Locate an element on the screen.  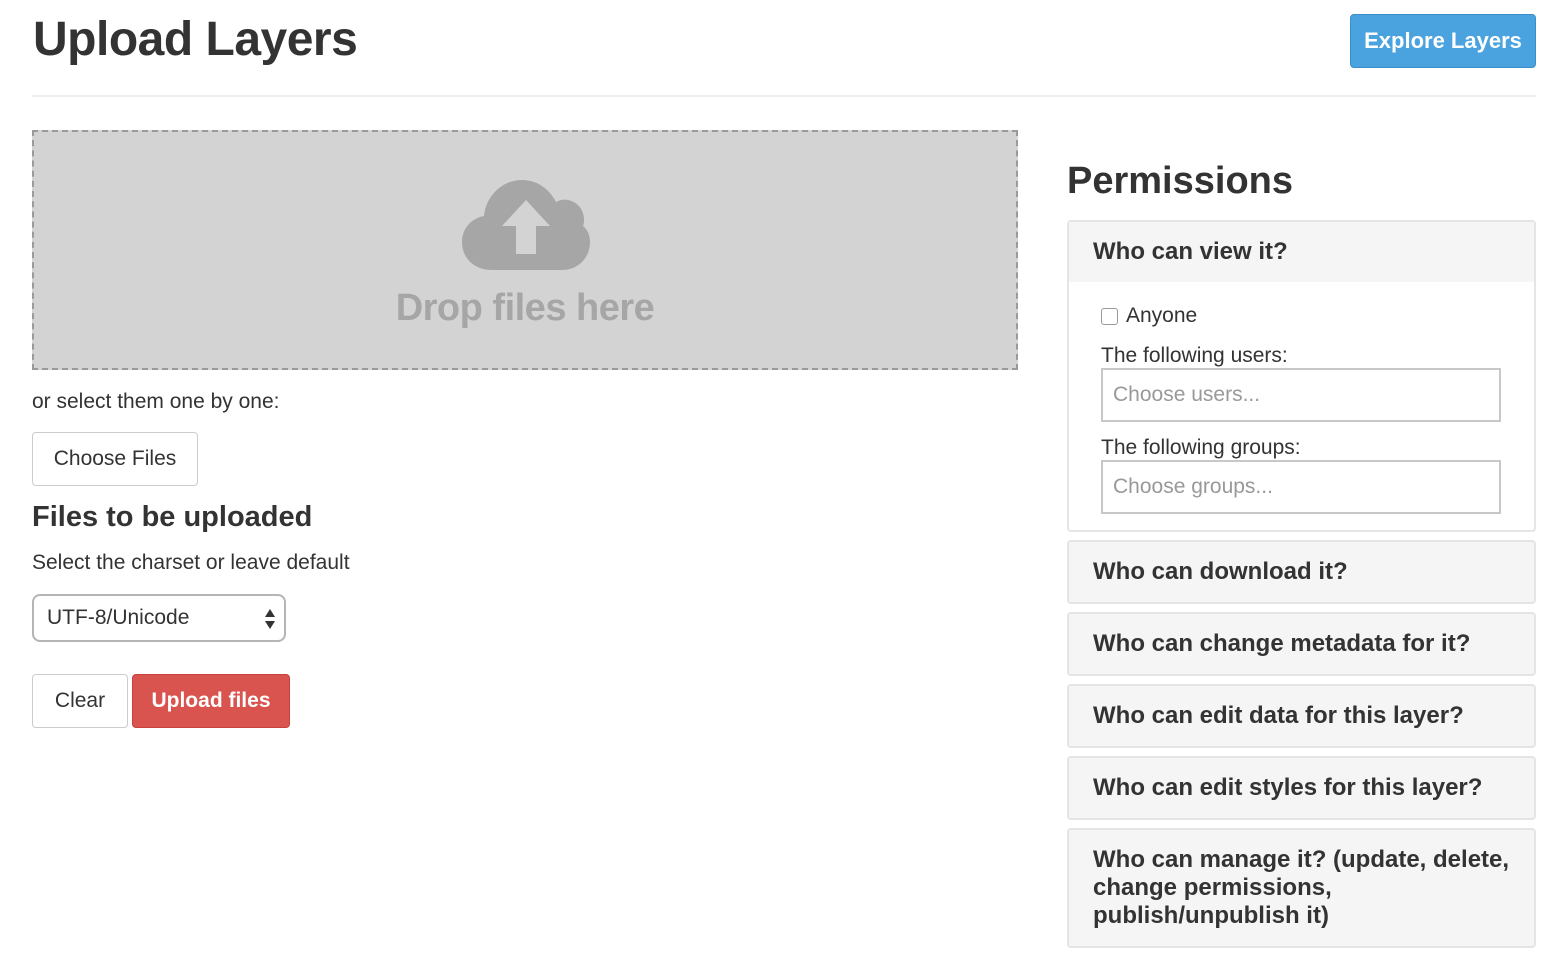
charset-select-value: UTF-8/Unicode is located at coordinates (118, 617).